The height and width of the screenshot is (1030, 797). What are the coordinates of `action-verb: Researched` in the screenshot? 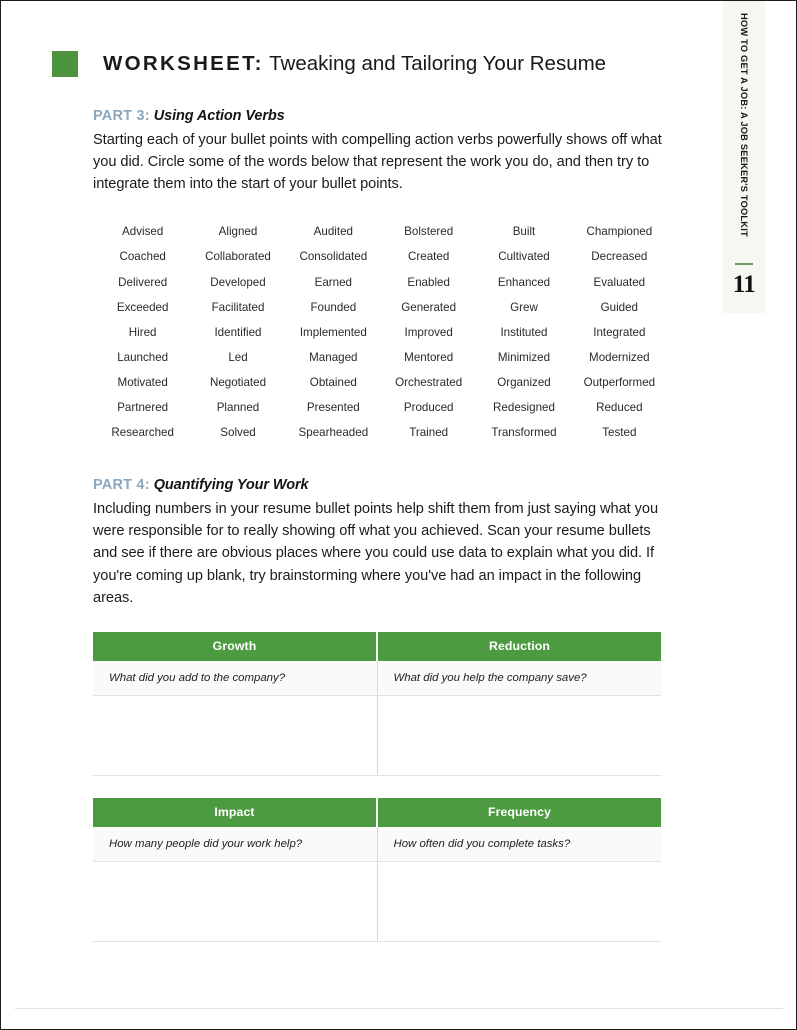 It's located at (142, 432).